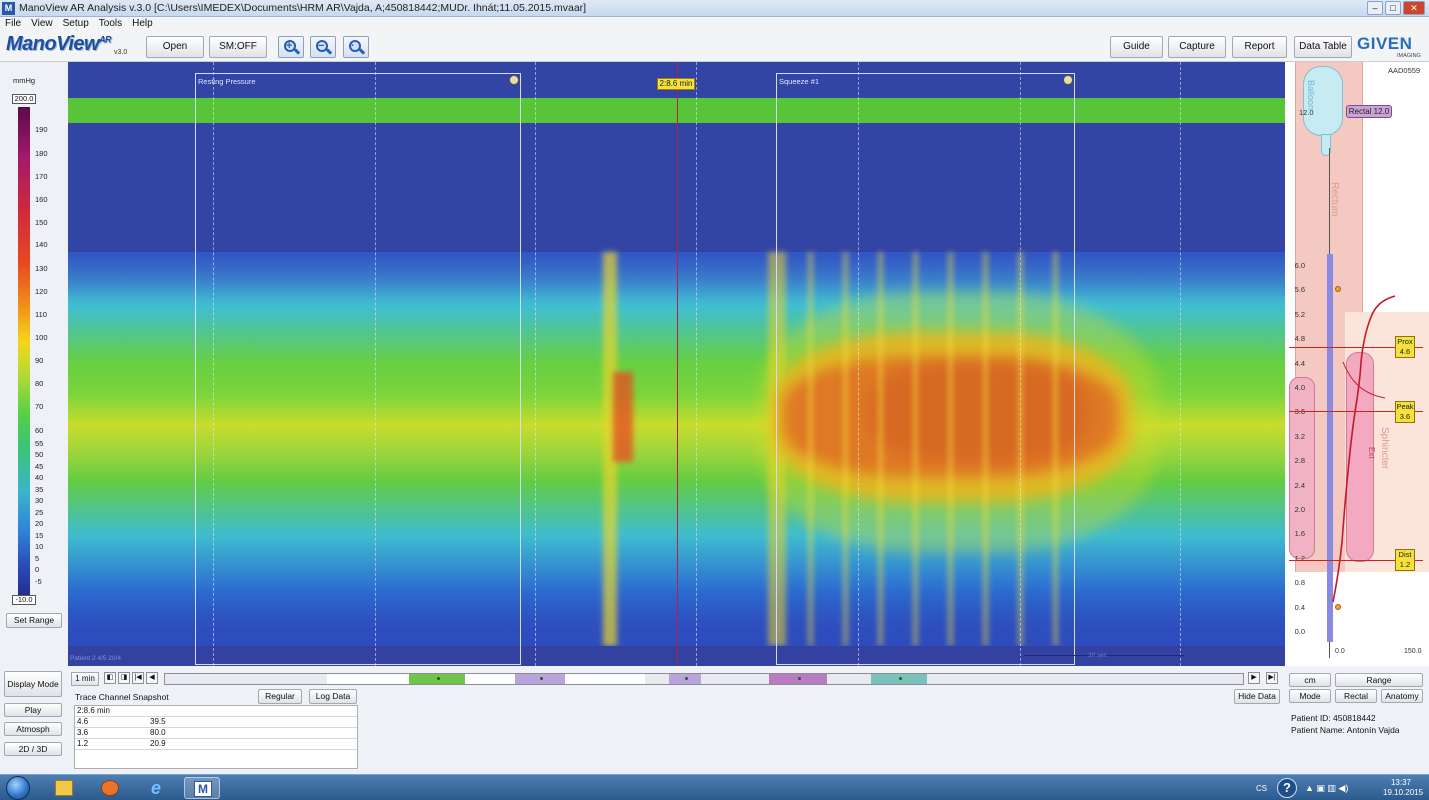  What do you see at coordinates (714, 24) in the screenshot?
I see `menu-bar: File View Setup Tools Help` at bounding box center [714, 24].